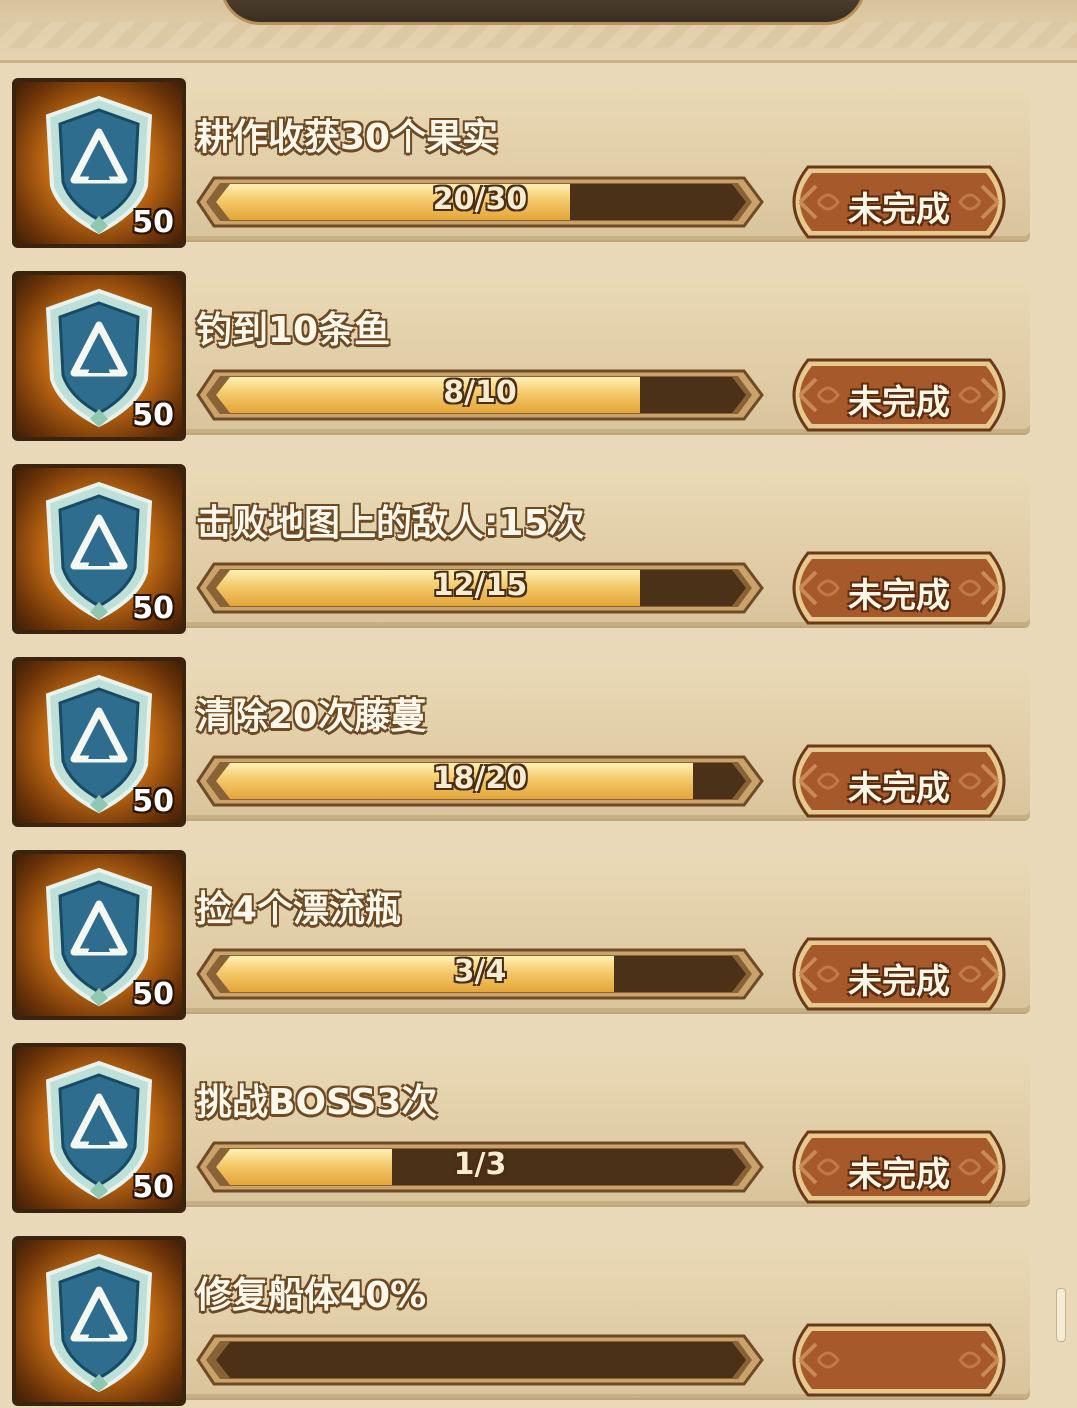 The width and height of the screenshot is (1077, 1408). Describe the element at coordinates (347, 137) in the screenshot. I see `task-title: 耕作收获30个果实` at that location.